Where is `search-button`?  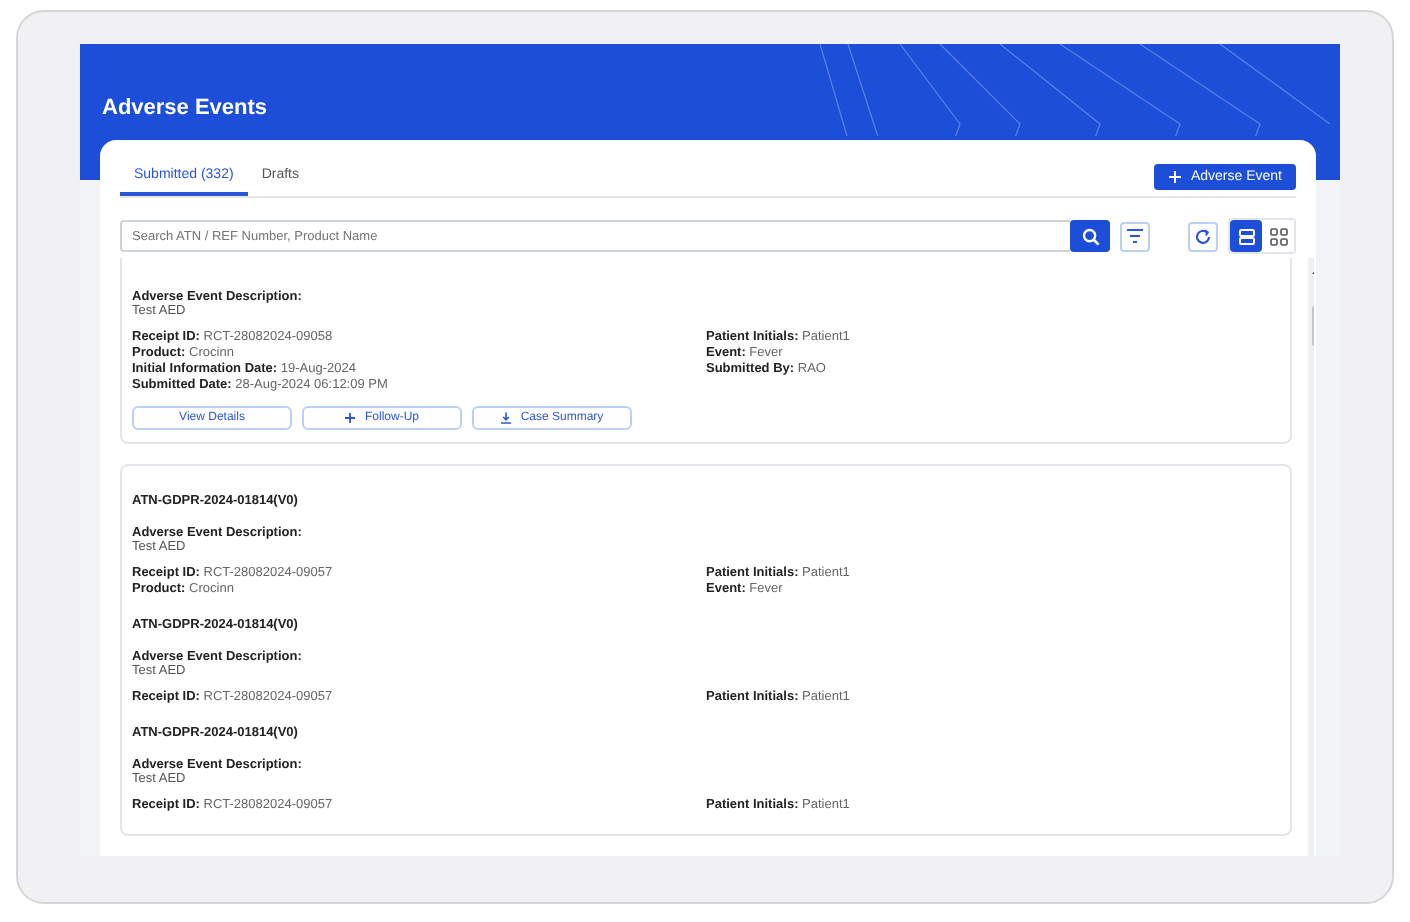 search-button is located at coordinates (1090, 236).